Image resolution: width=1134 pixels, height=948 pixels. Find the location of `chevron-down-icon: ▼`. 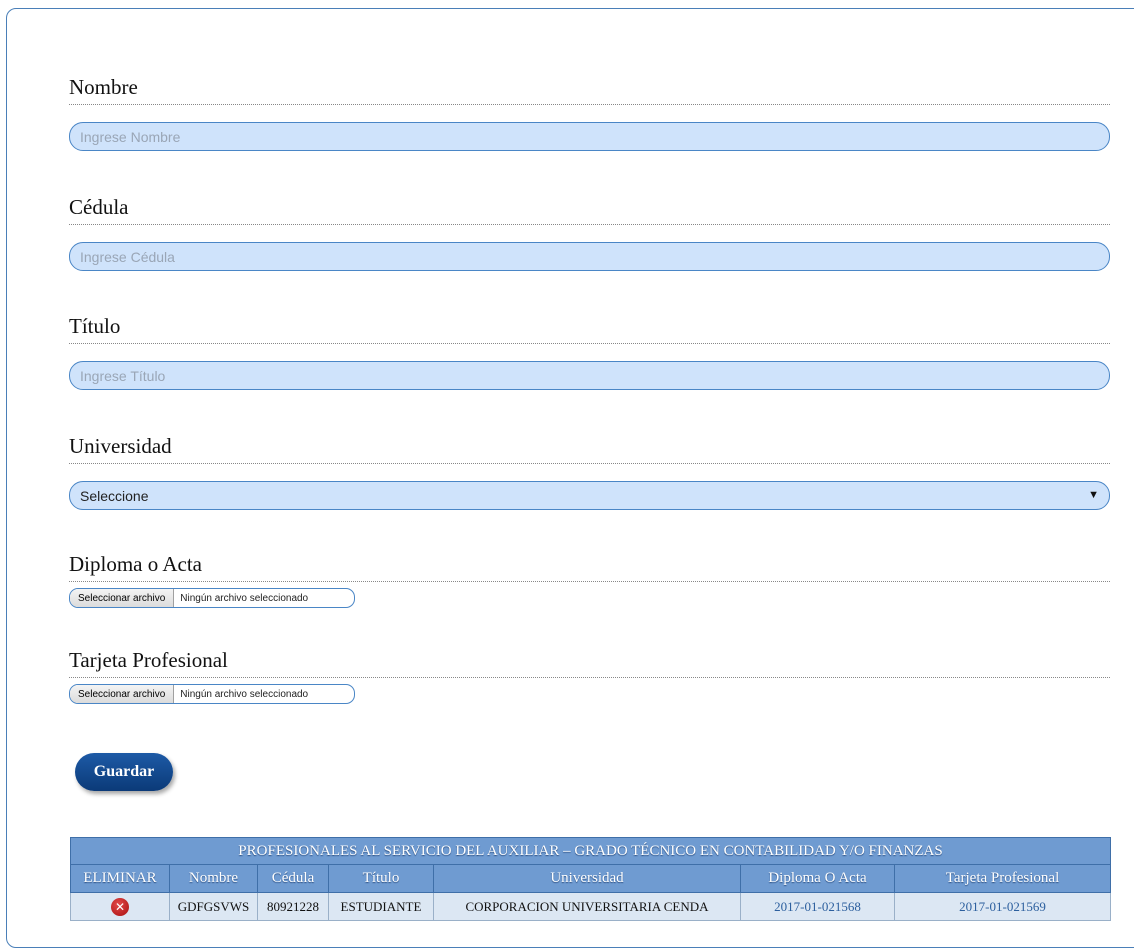

chevron-down-icon: ▼ is located at coordinates (1093, 495).